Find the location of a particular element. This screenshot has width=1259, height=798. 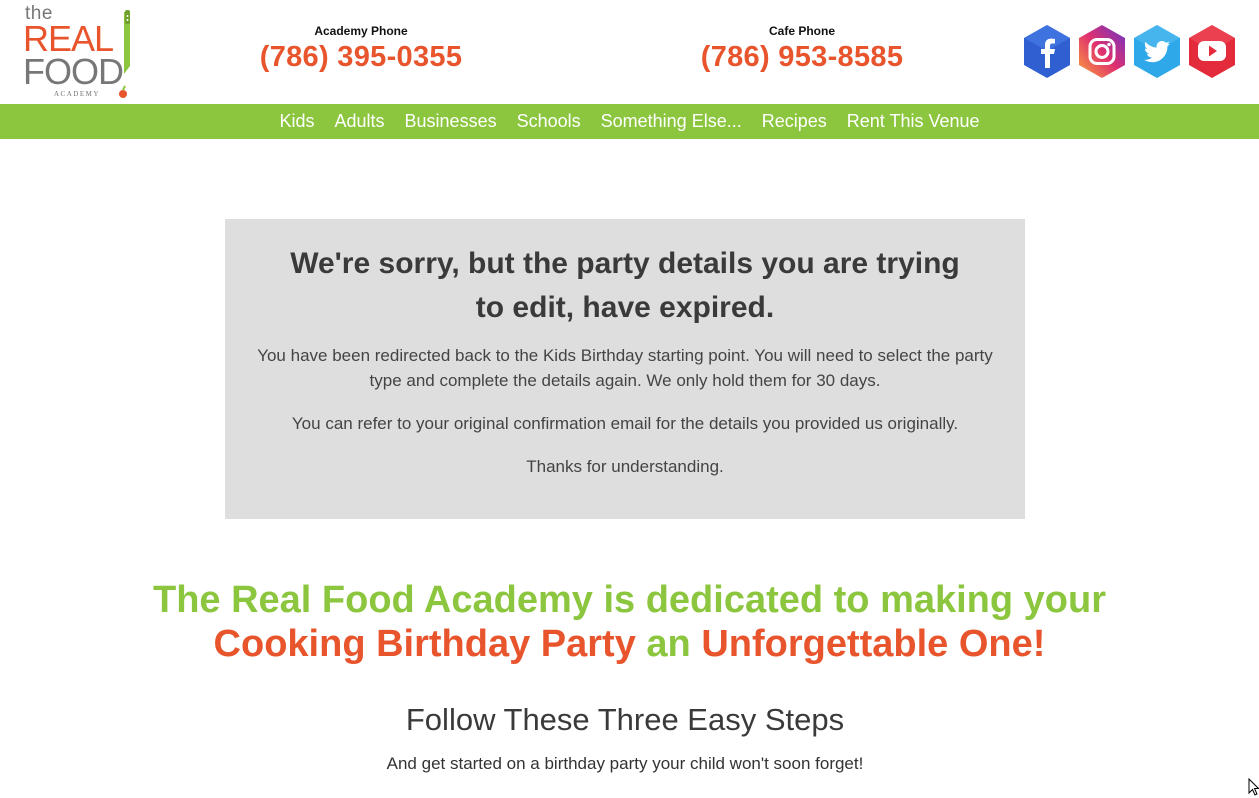

nav-item-kids: Kids is located at coordinates (296, 121).